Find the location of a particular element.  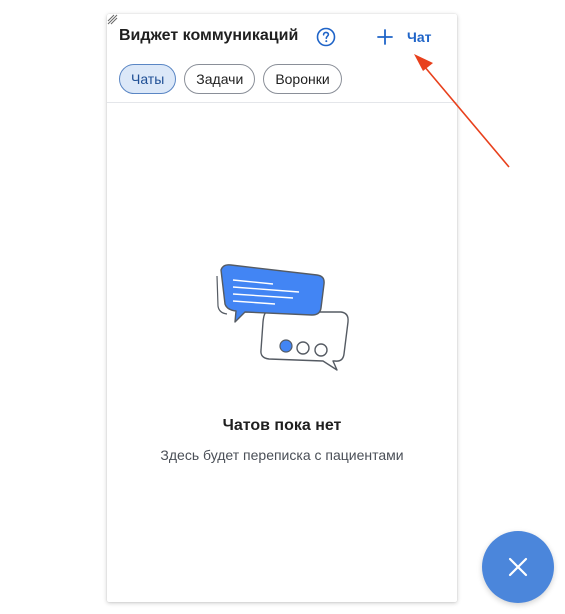

question-circle-icon is located at coordinates (326, 37).